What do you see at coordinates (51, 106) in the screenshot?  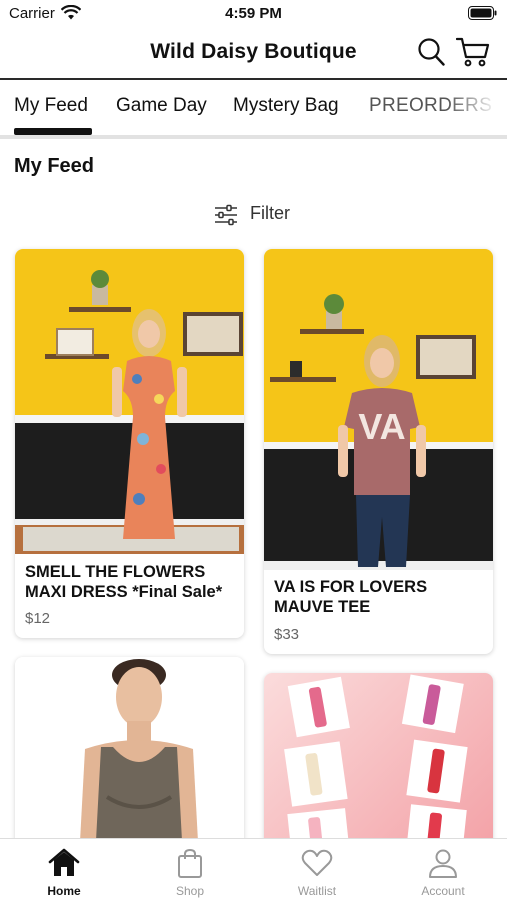 I see `tab-my-feed: My Feed` at bounding box center [51, 106].